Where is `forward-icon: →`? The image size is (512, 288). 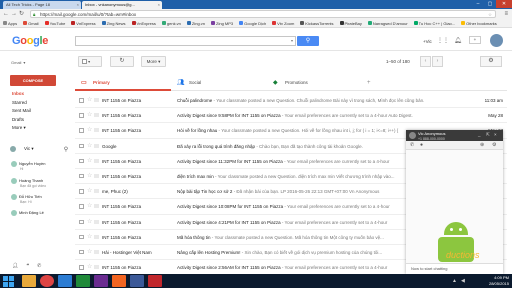 forward-icon: → is located at coordinates (14, 14).